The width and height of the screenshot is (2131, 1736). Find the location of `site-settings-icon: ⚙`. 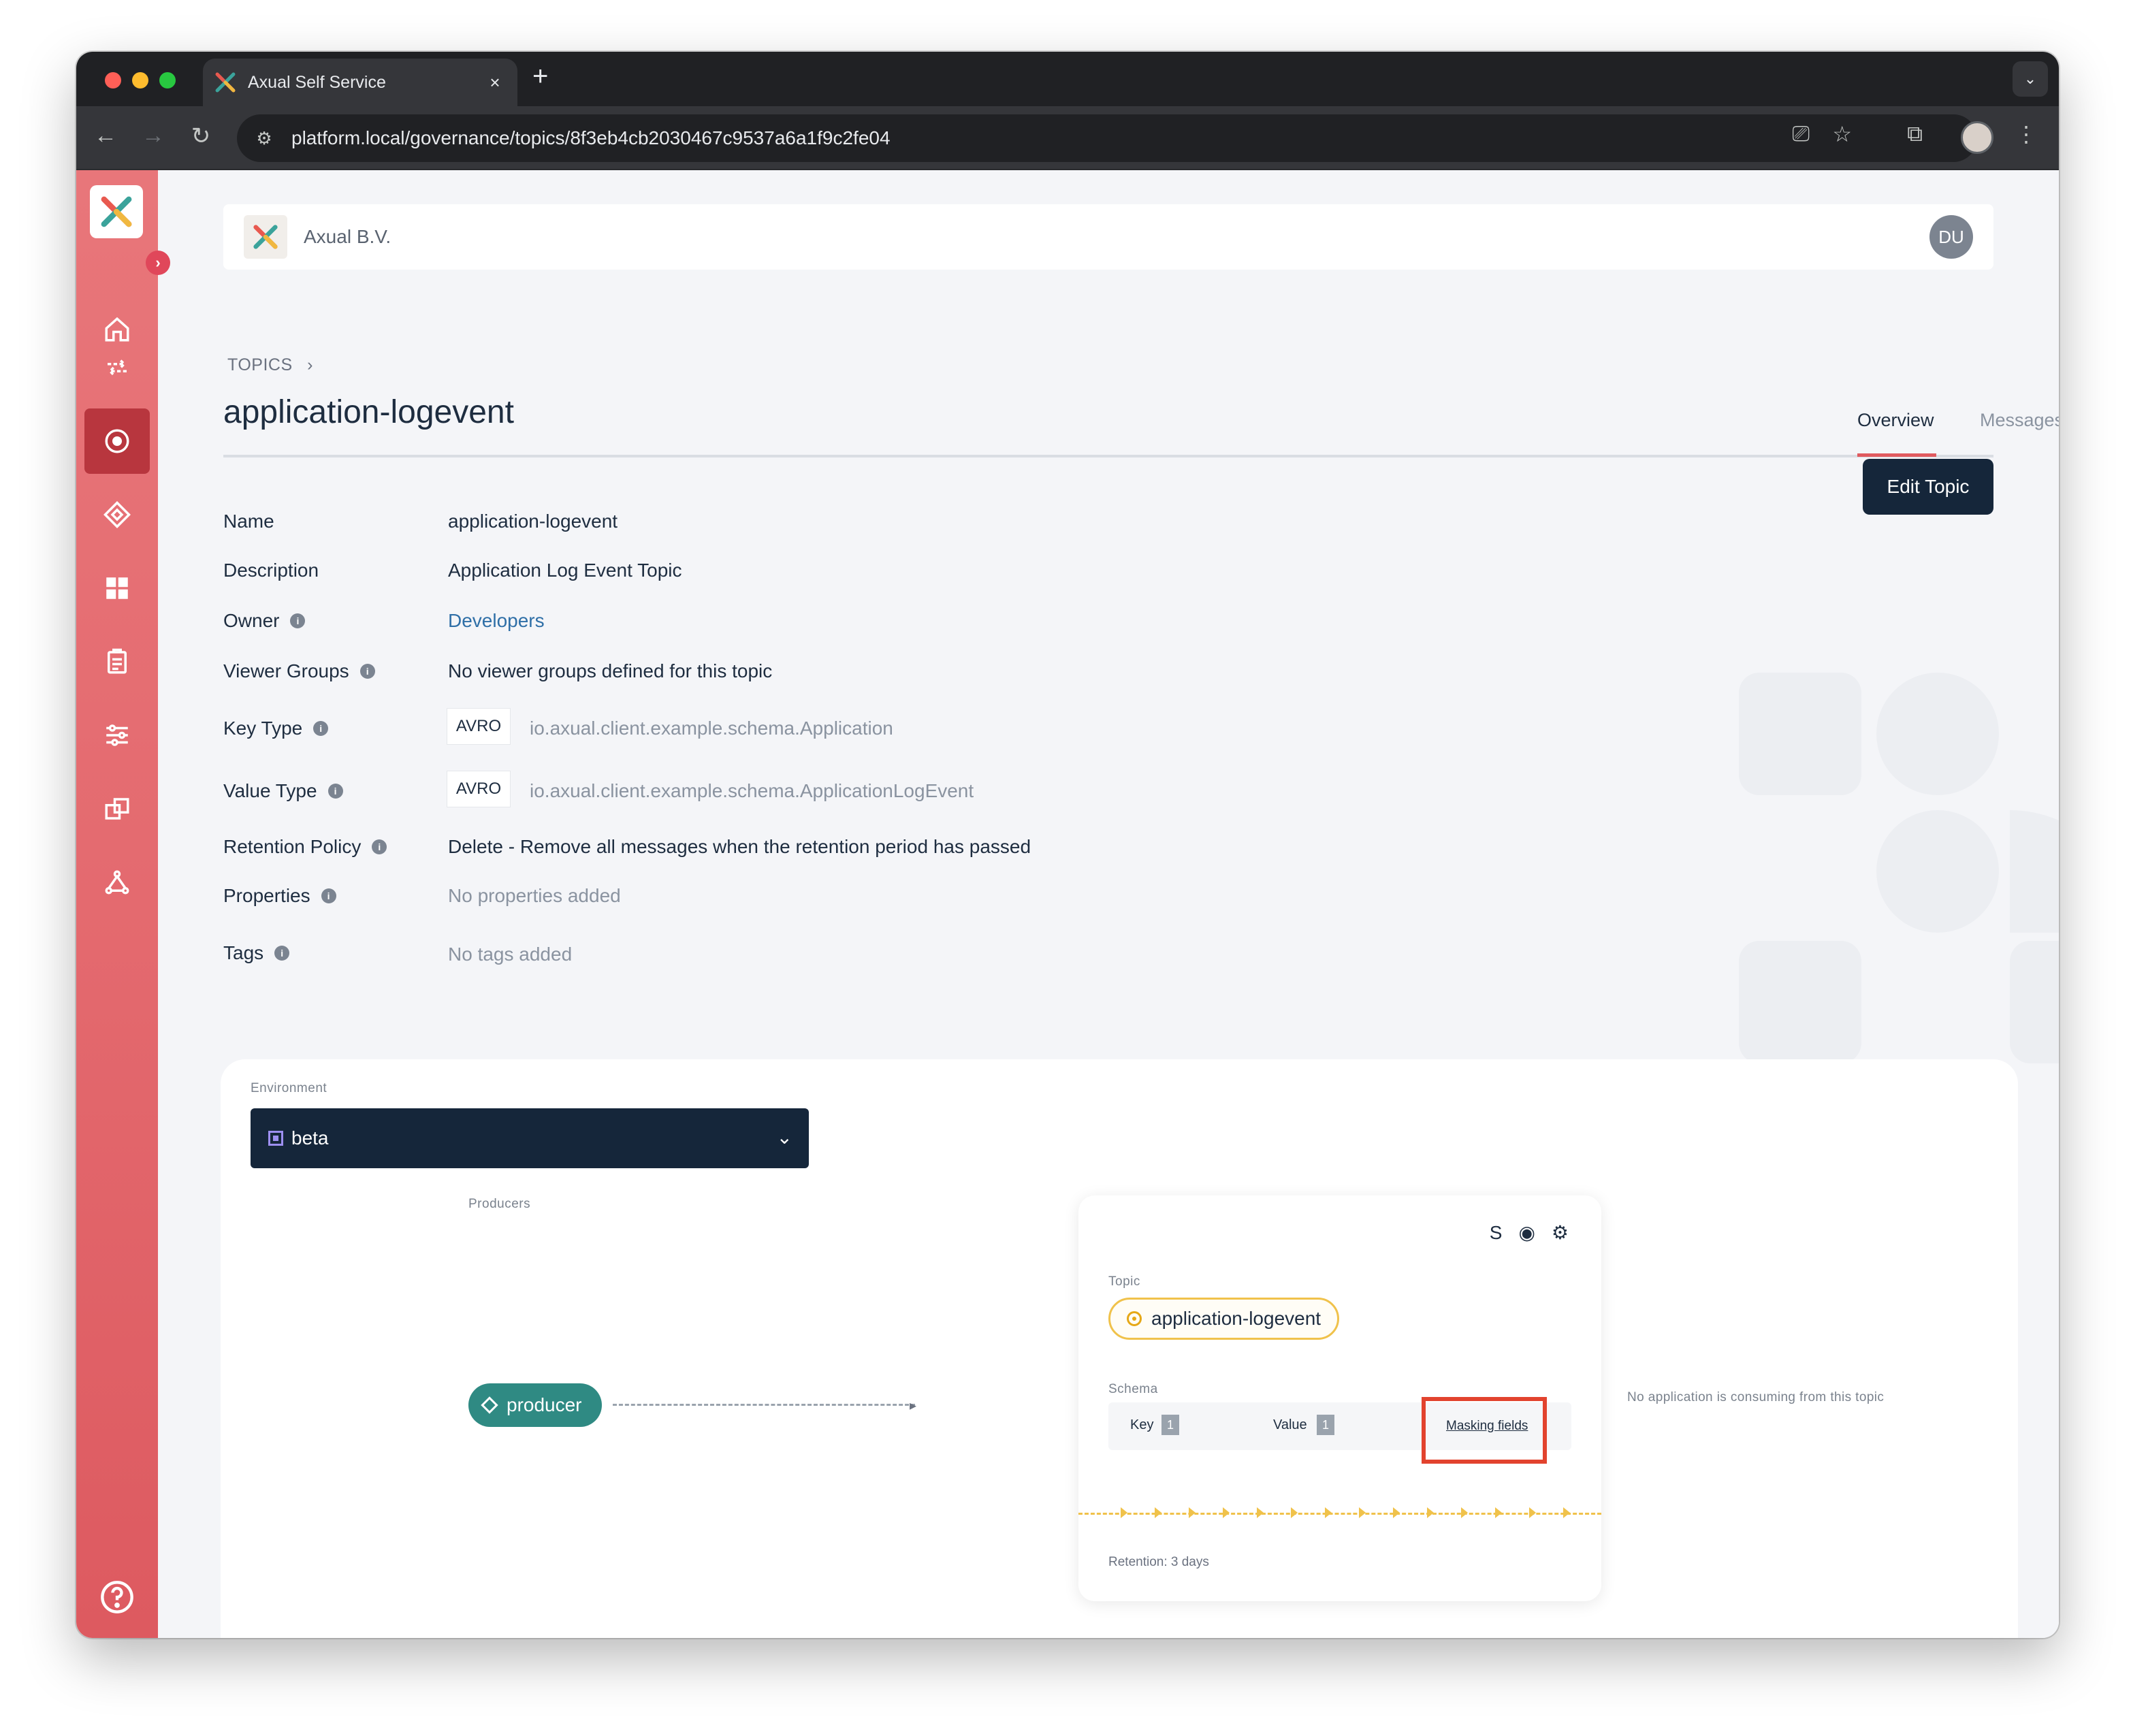

site-settings-icon: ⚙ is located at coordinates (264, 138).